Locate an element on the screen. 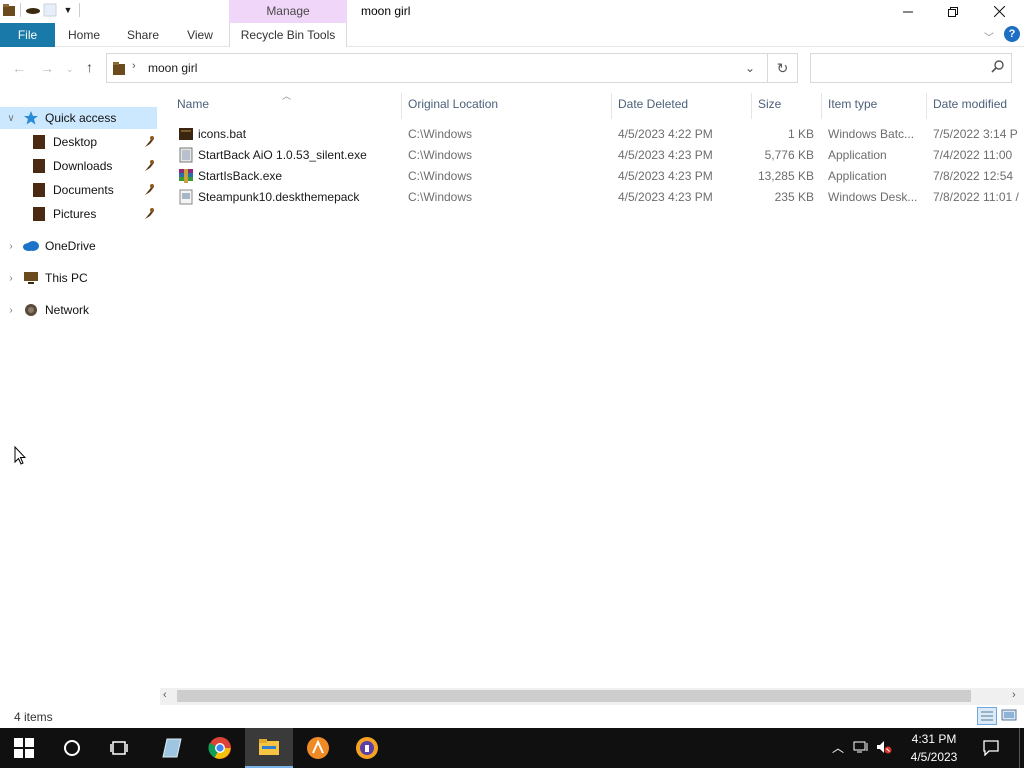 The image size is (1024, 768). nav-quick-access: ∨ Quick access is located at coordinates (78, 118).